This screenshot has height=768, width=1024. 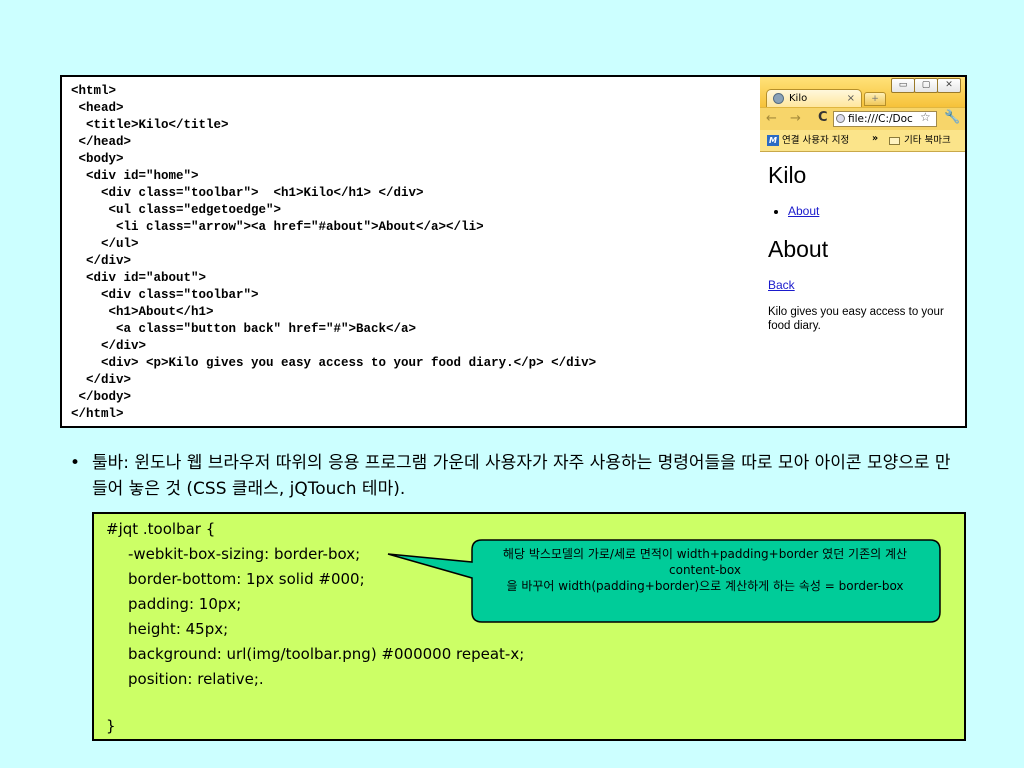 What do you see at coordinates (244, 554) in the screenshot?
I see `css-rule: -webkit-box-sizing: border-box;` at bounding box center [244, 554].